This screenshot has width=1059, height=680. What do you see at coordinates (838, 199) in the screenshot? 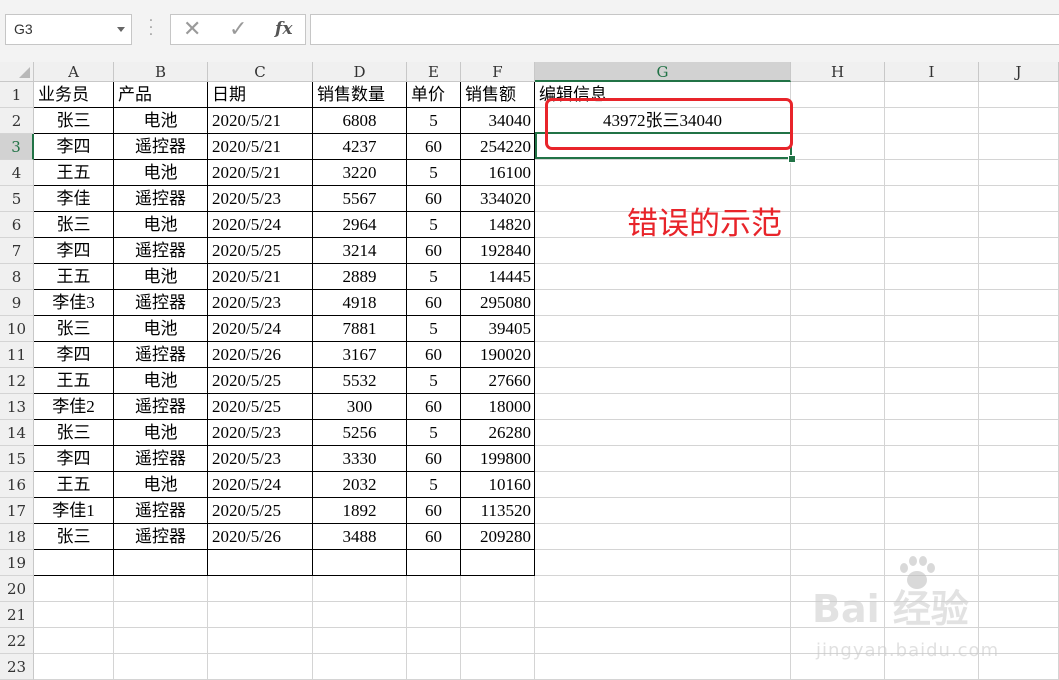
I see `cell-h5` at bounding box center [838, 199].